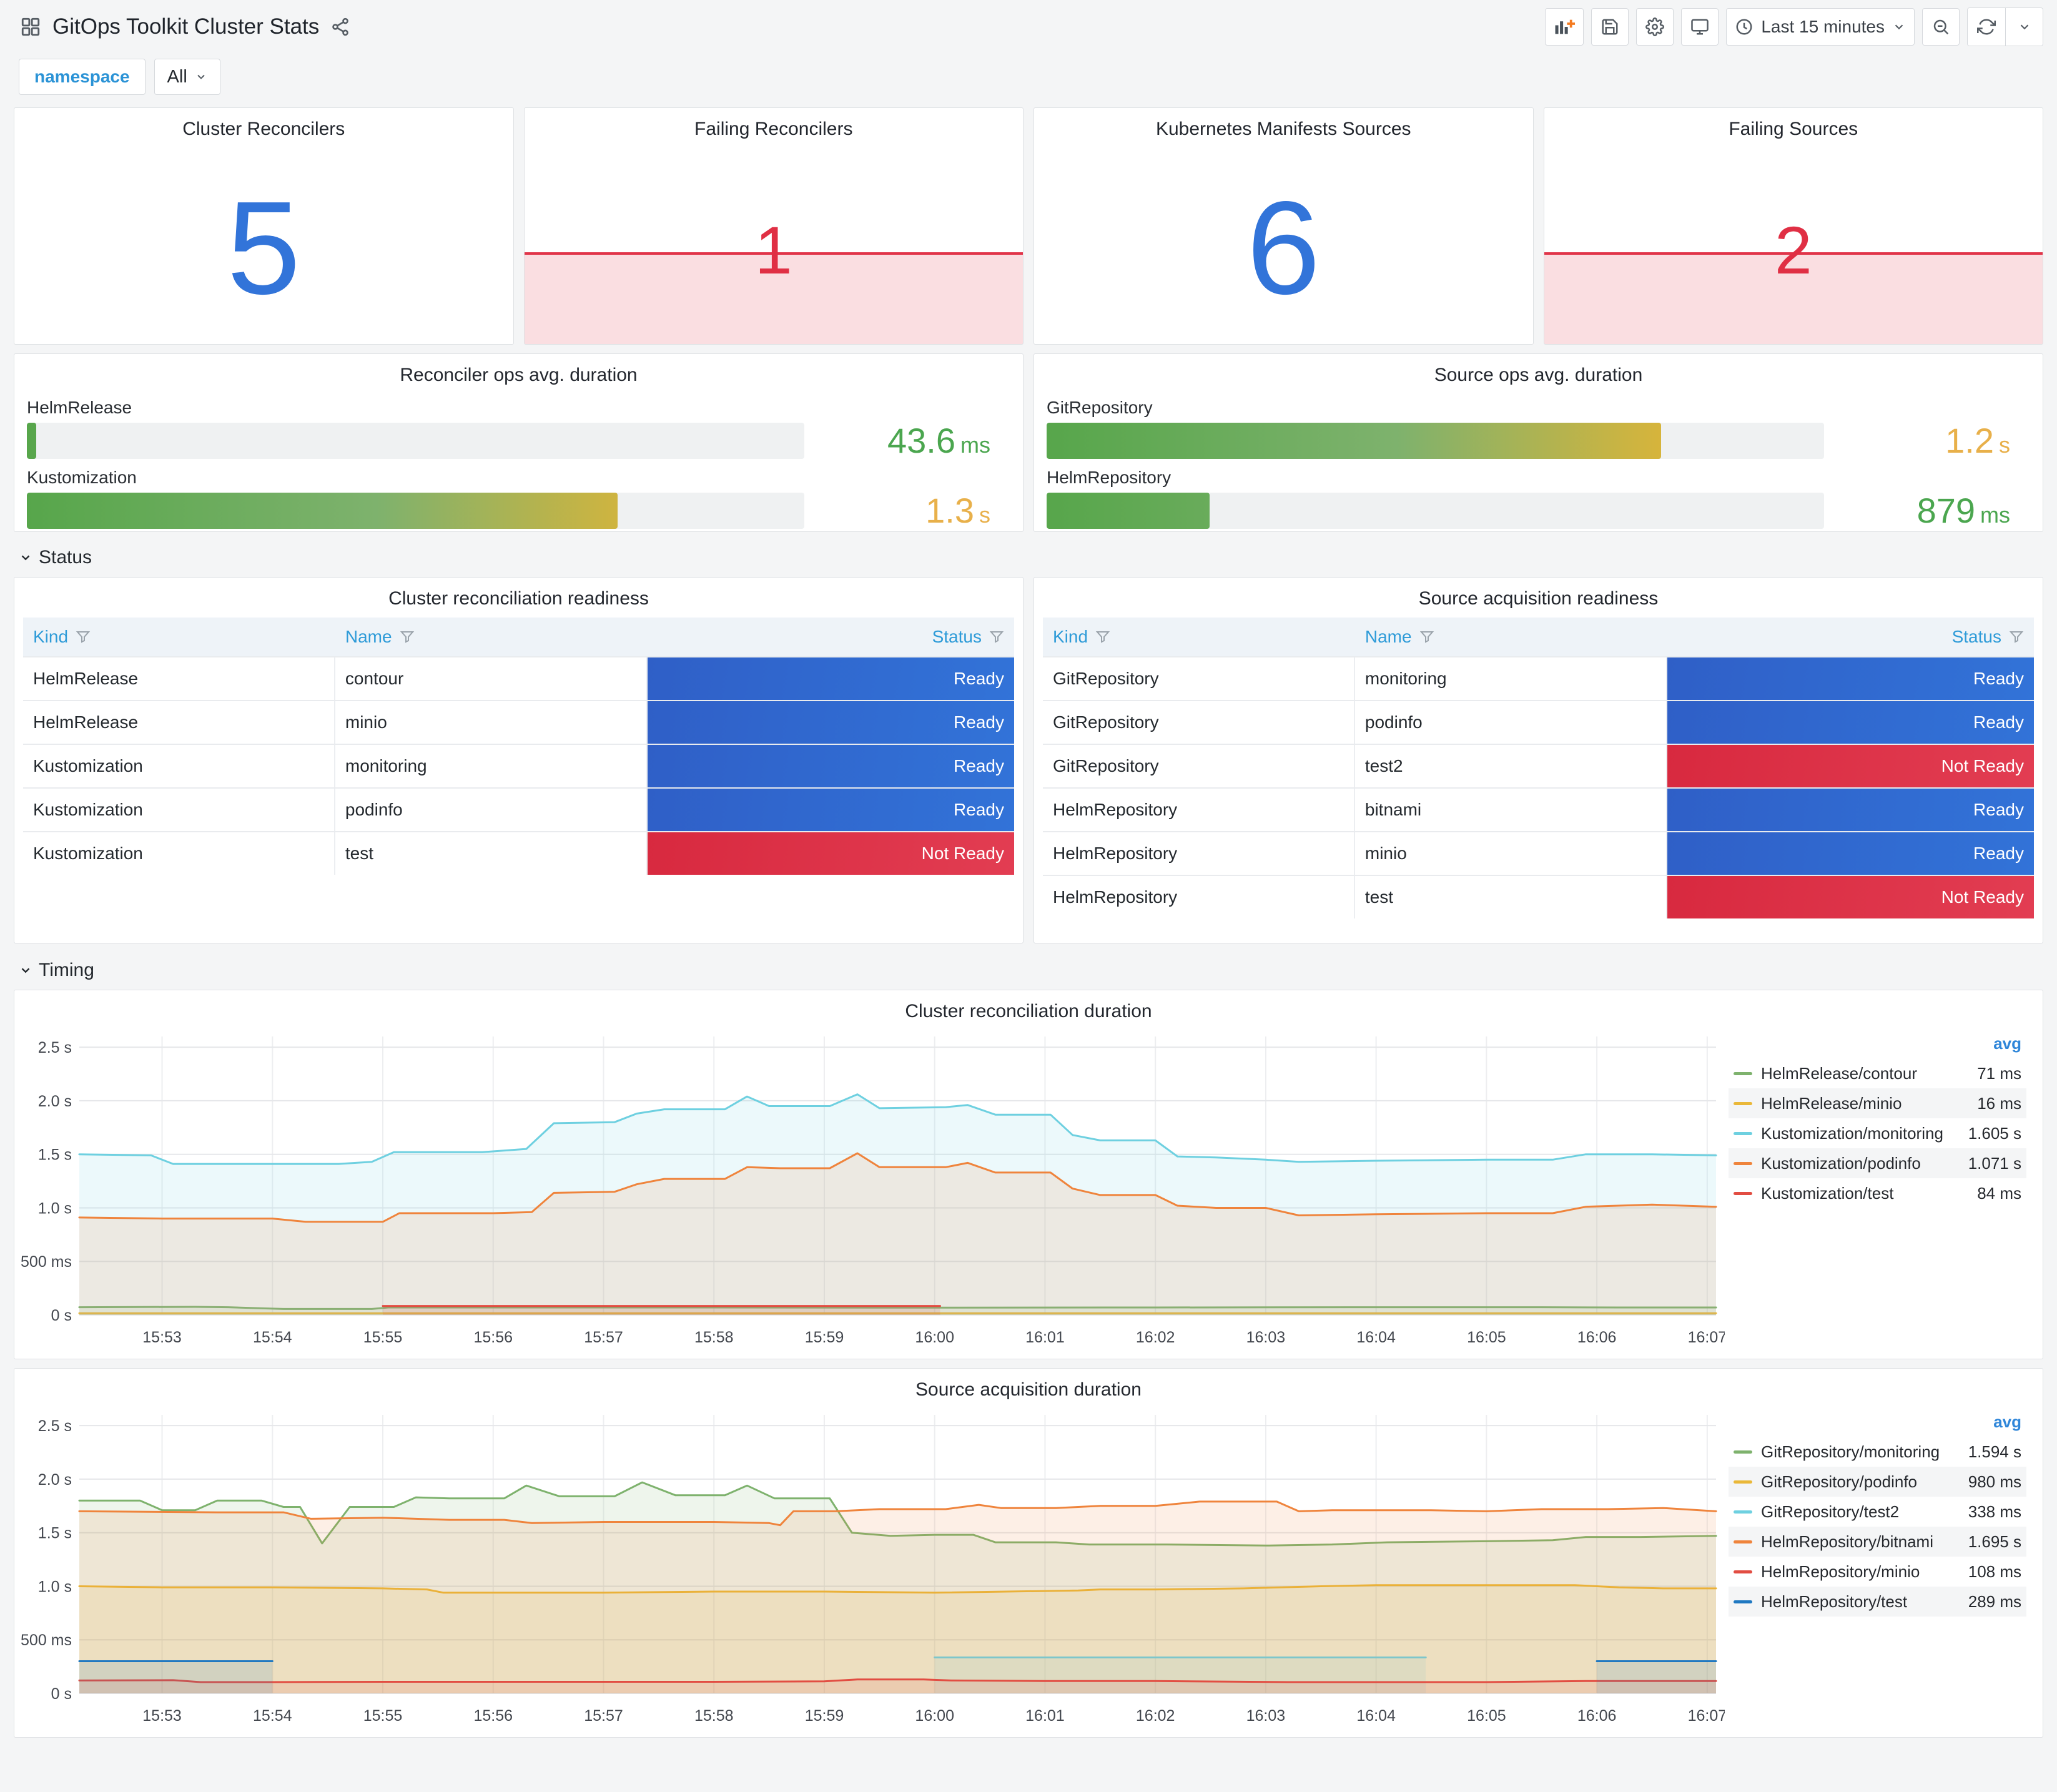 This screenshot has height=1792, width=2057. Describe the element at coordinates (177, 76) in the screenshot. I see `variable-namespace-value: All` at that location.